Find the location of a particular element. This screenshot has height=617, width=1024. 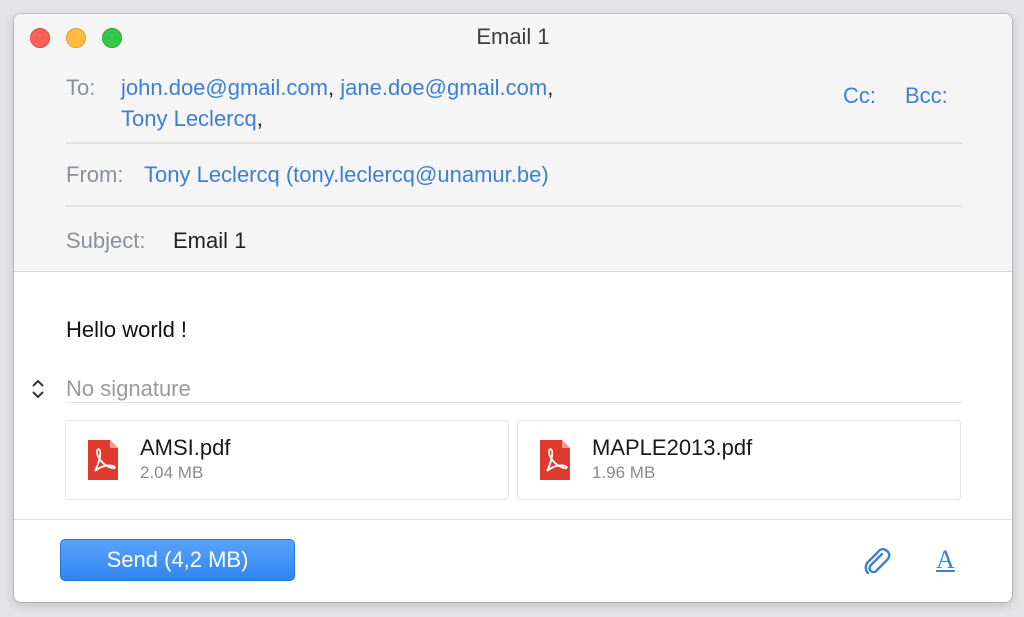

to-recipients-line1: john.doe@gmail.com, jane.doe@gmail.com, is located at coordinates (337, 88).